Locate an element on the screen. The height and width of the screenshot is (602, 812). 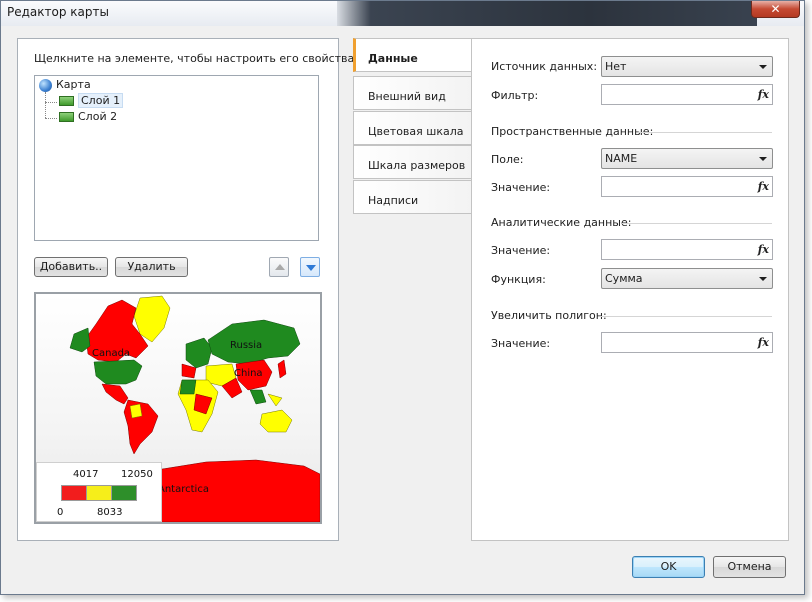
tree-item-map: Карта is located at coordinates (65, 85).